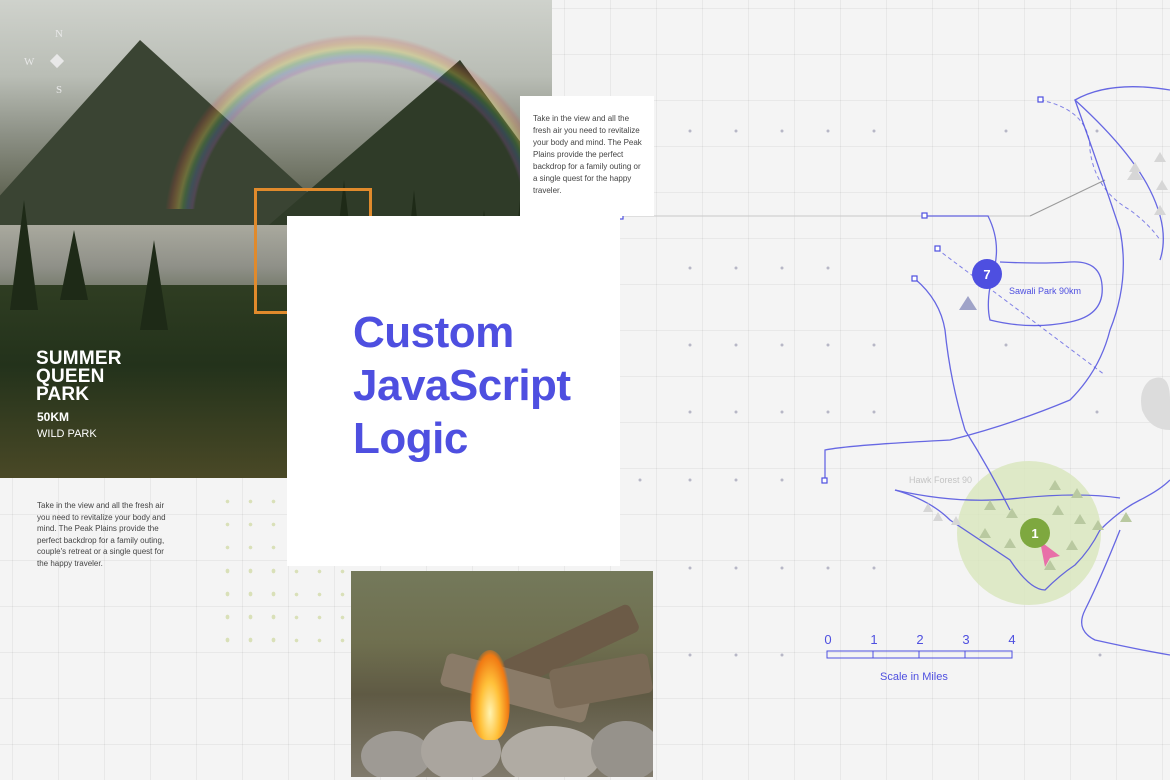 The height and width of the screenshot is (780, 1170). What do you see at coordinates (433, 332) in the screenshot?
I see `heading-line: Custom` at bounding box center [433, 332].